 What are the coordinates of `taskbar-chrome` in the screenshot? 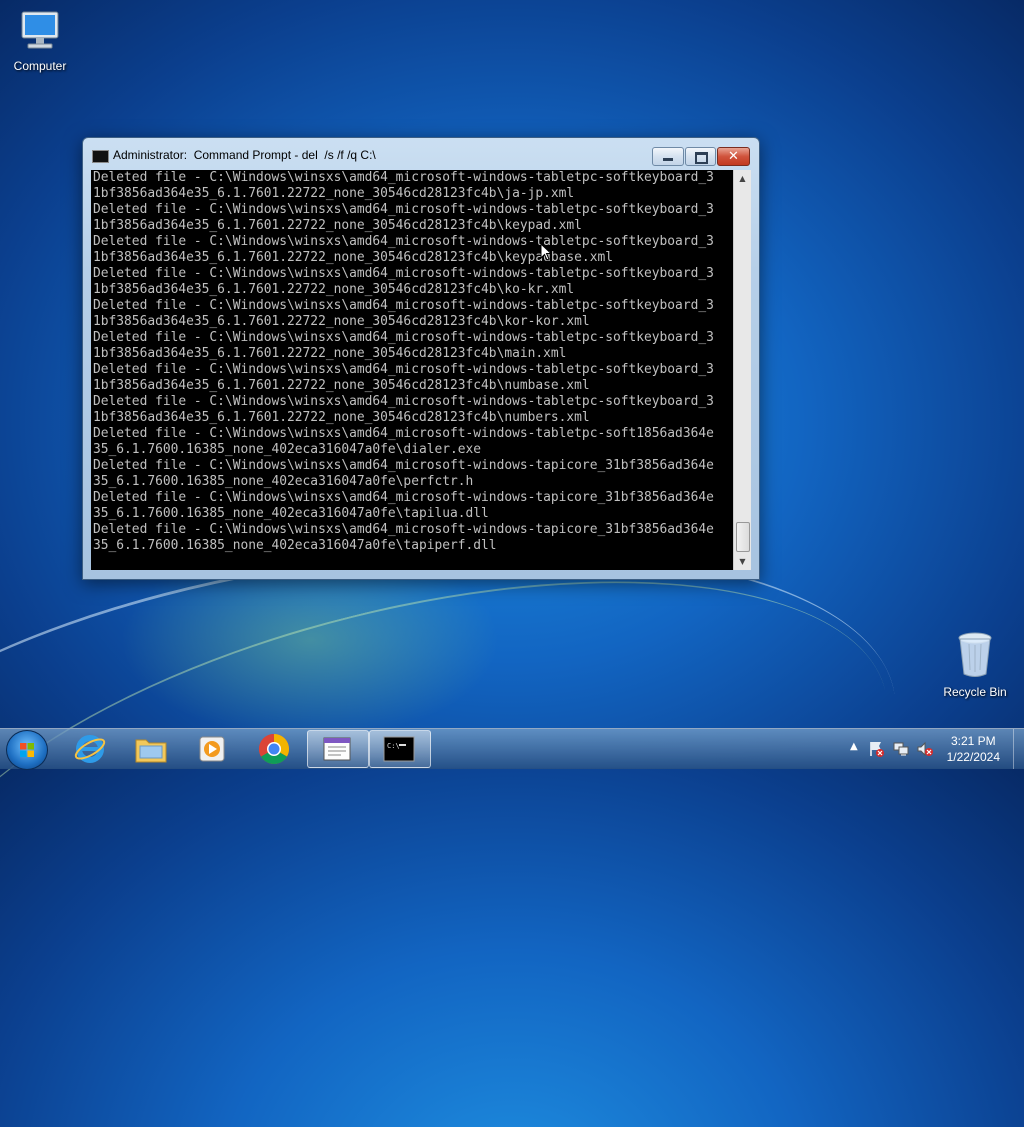 It's located at (274, 748).